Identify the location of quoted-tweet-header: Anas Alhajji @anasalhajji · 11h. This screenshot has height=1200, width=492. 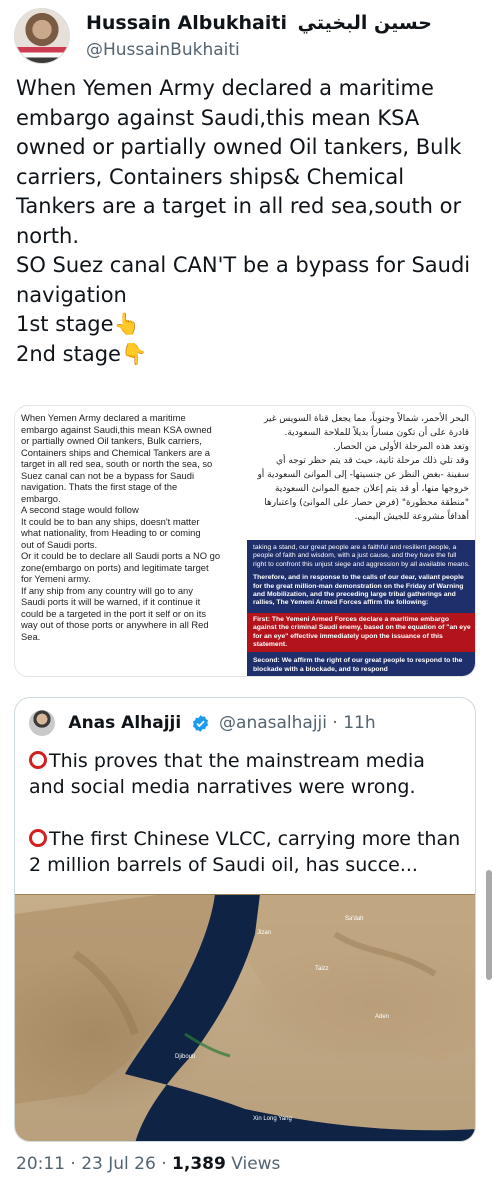
(202, 723).